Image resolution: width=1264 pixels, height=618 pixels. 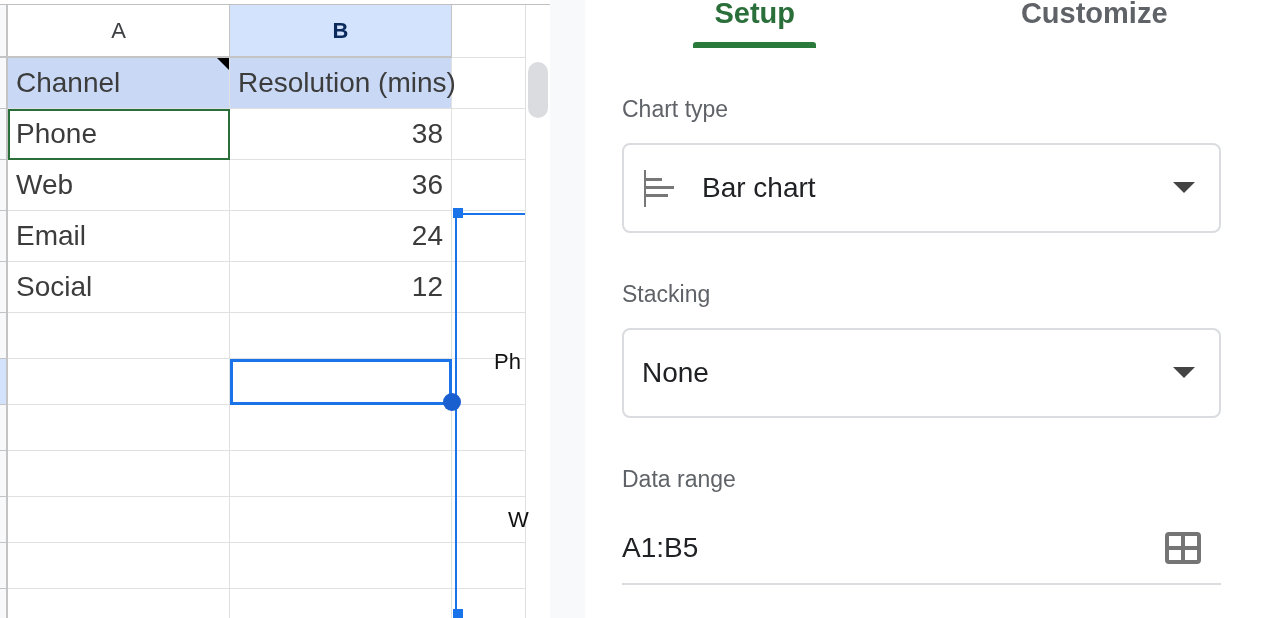 What do you see at coordinates (518, 520) in the screenshot?
I see `chart-label: W` at bounding box center [518, 520].